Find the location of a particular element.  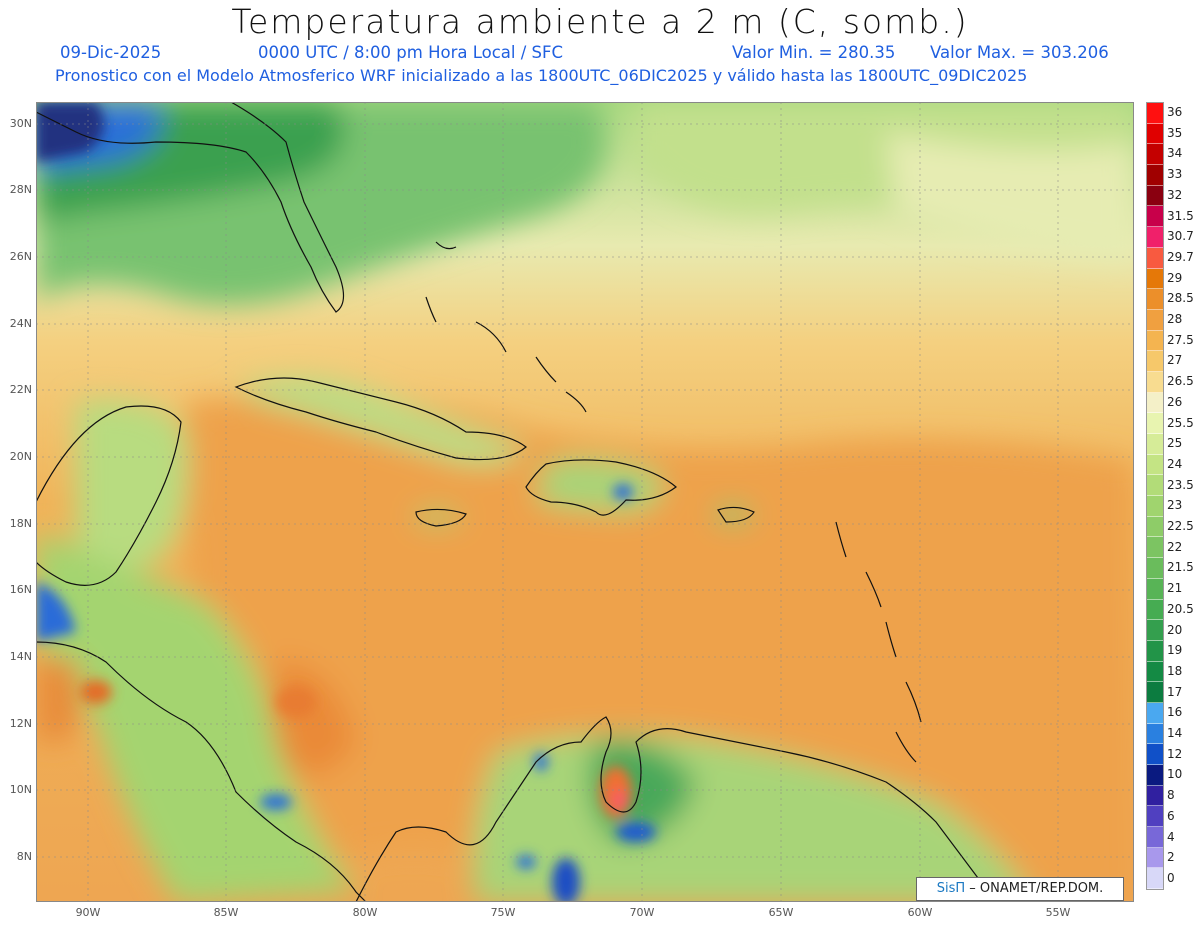

colorbar-label: 35 is located at coordinates (1175, 132).